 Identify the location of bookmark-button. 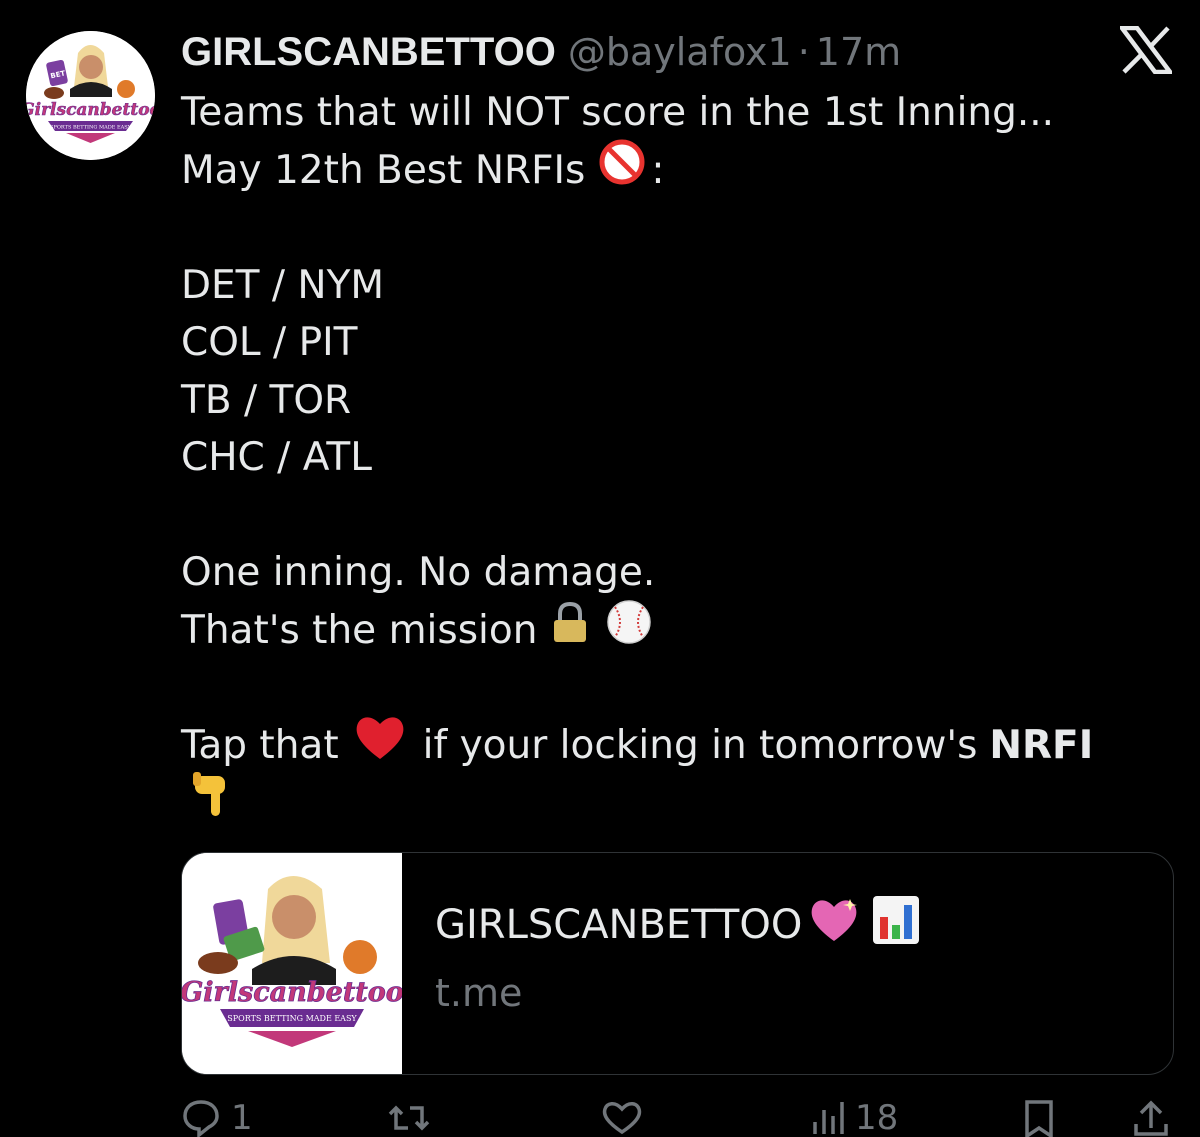
(1039, 1117).